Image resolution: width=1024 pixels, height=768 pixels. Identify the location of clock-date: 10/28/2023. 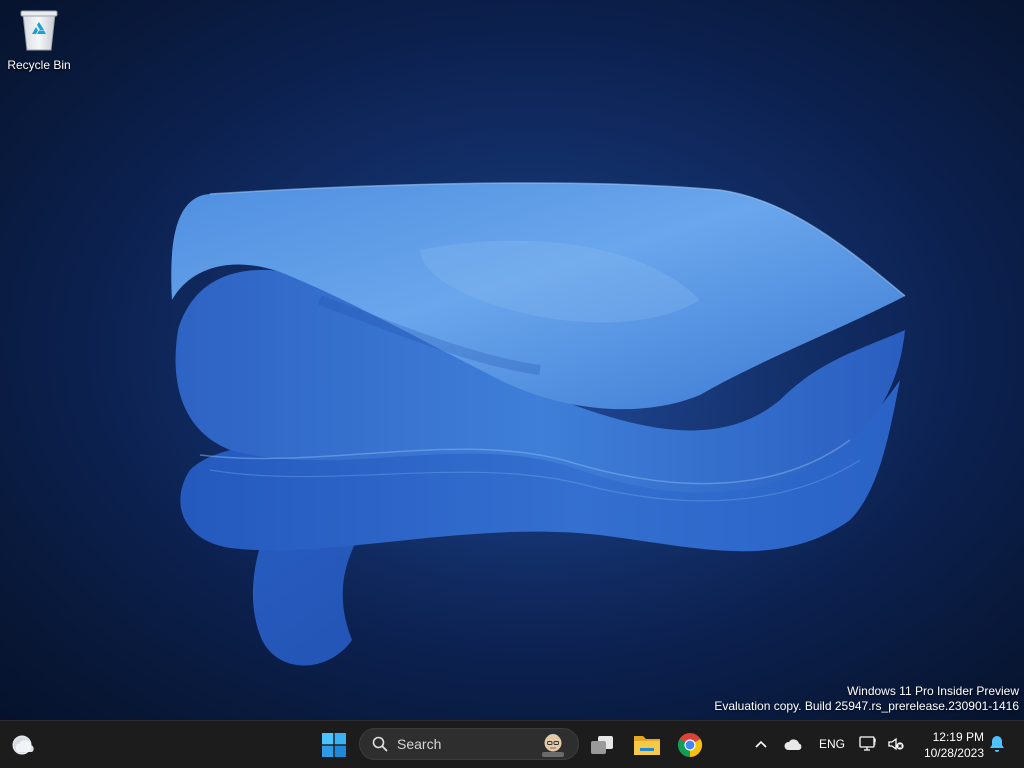
(953, 753).